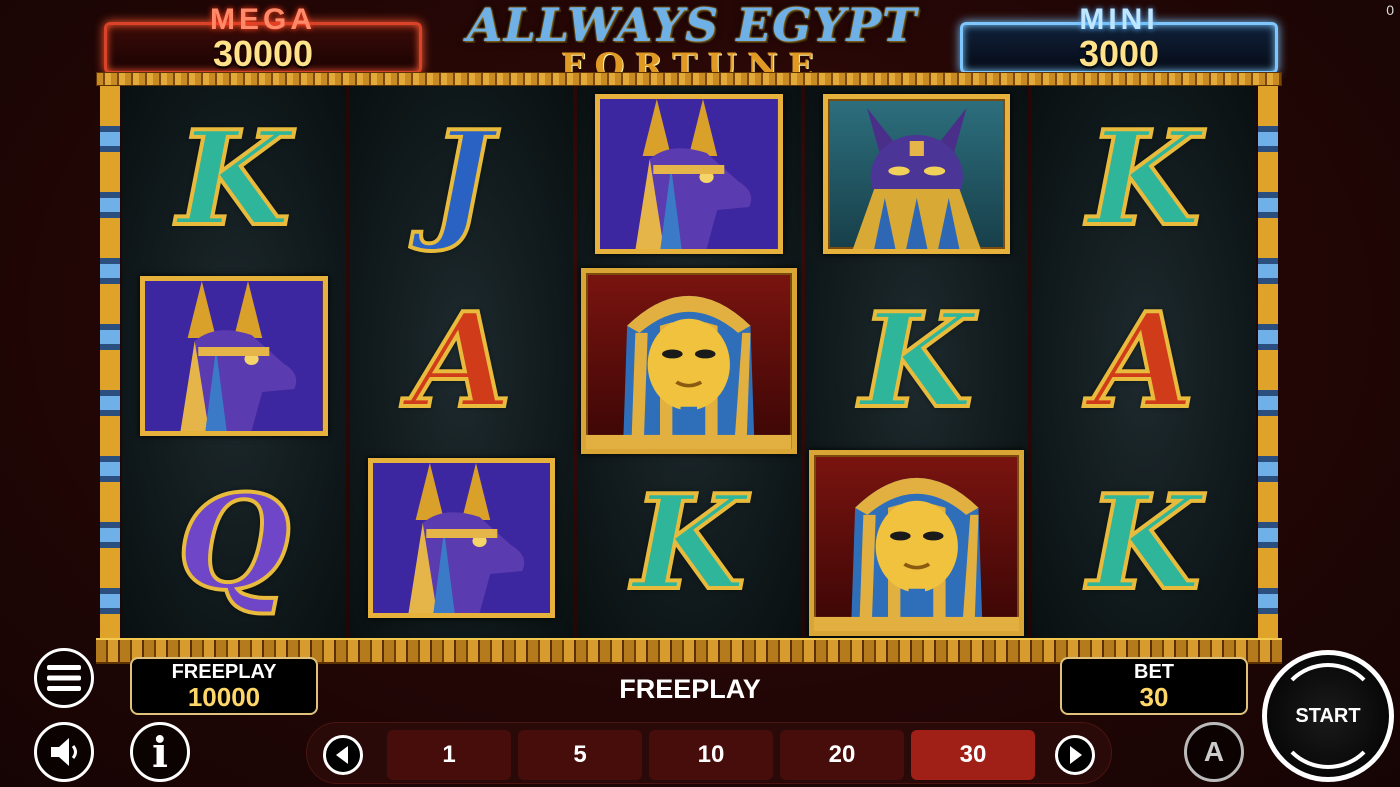 The image size is (1400, 787). What do you see at coordinates (224, 672) in the screenshot?
I see `freeplay-label: FREEPLAY` at bounding box center [224, 672].